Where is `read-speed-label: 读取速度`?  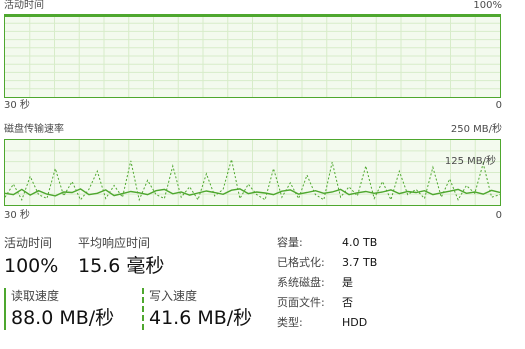 read-speed-label: 读取速度 is located at coordinates (35, 296).